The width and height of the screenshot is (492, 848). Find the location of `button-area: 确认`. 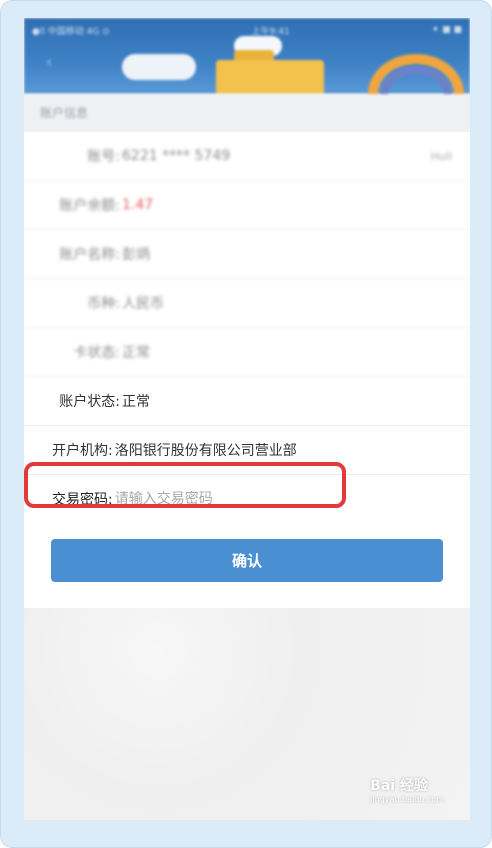

button-area: 确认 is located at coordinates (247, 559).